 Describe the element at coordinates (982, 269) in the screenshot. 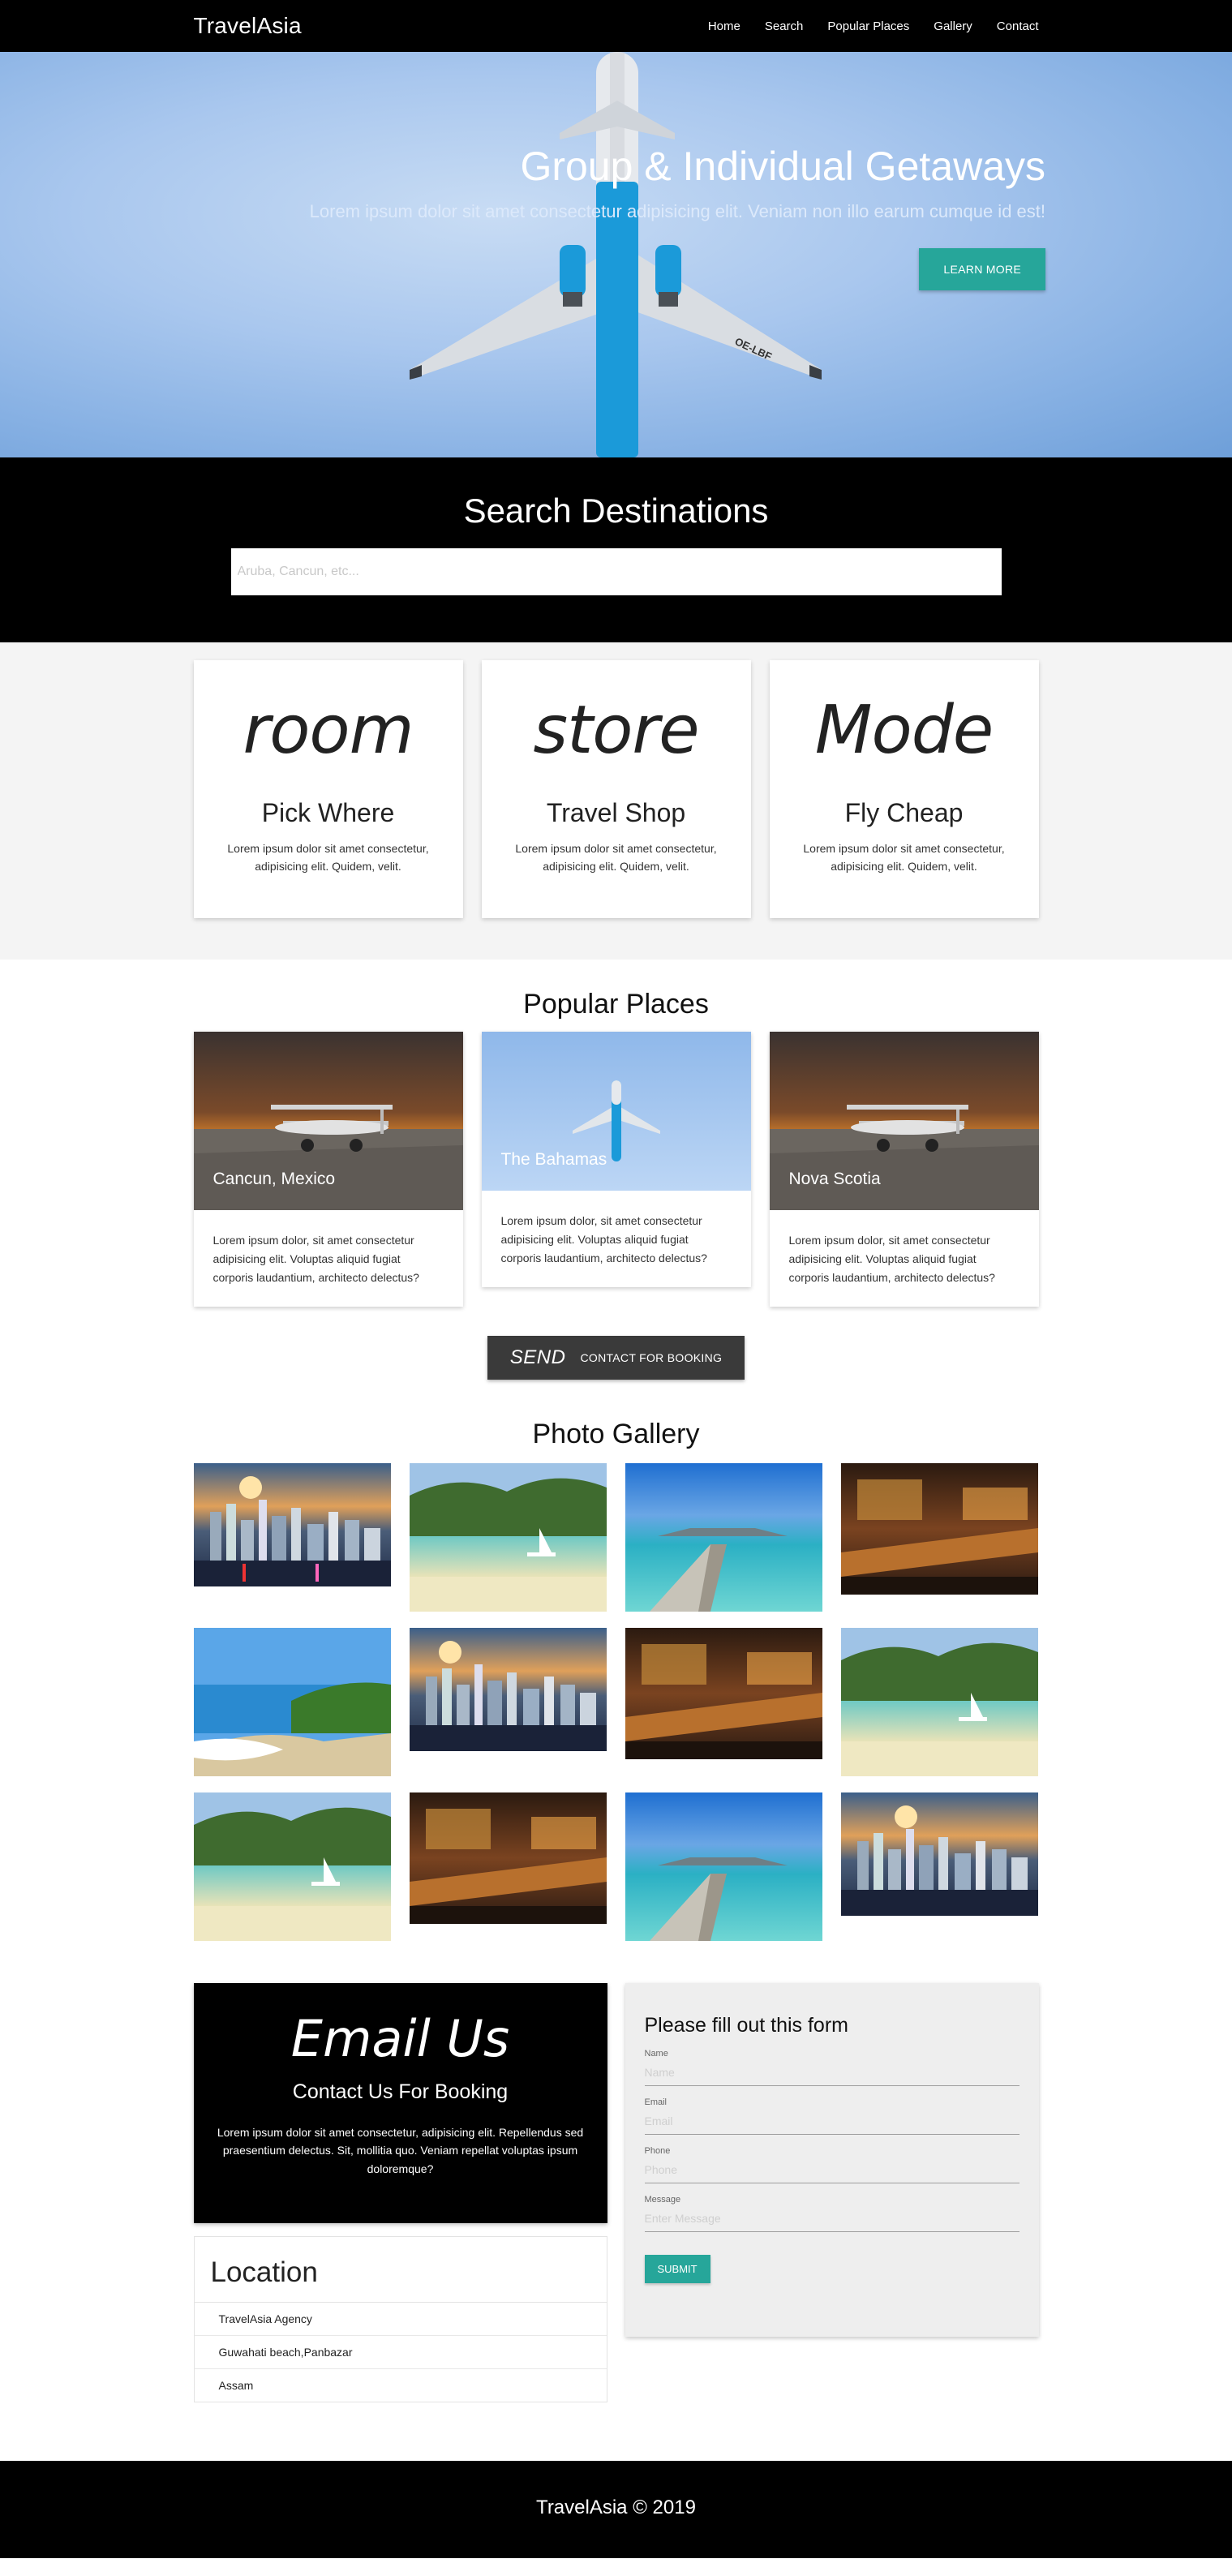

I see `learn-more-button: Learn More` at that location.